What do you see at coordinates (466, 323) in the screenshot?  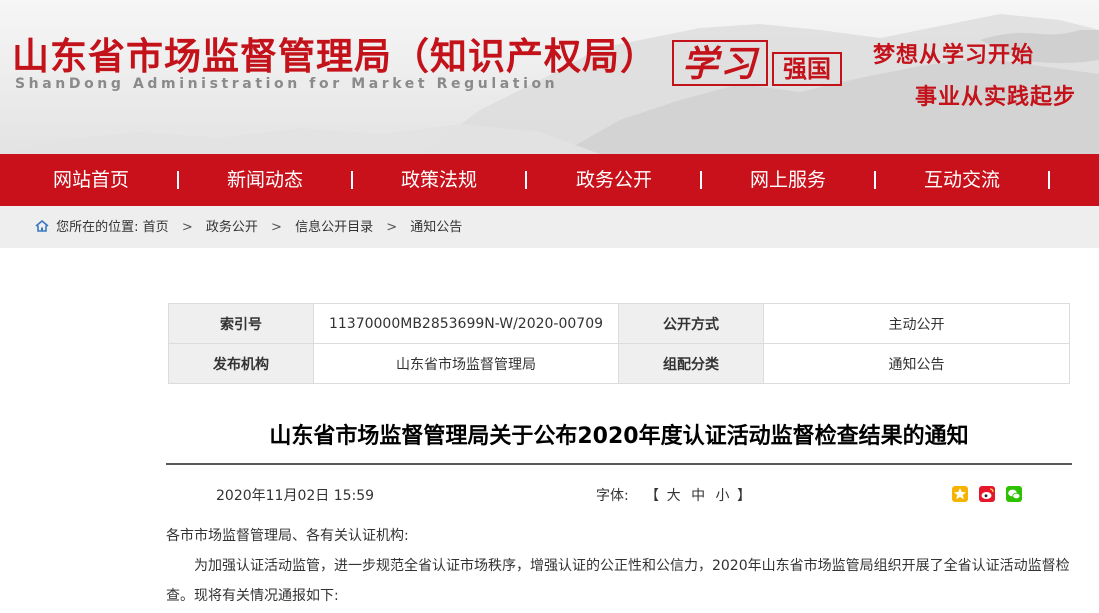 I see `index-number-value: 11370000MB2853699N-W/2020-00709` at bounding box center [466, 323].